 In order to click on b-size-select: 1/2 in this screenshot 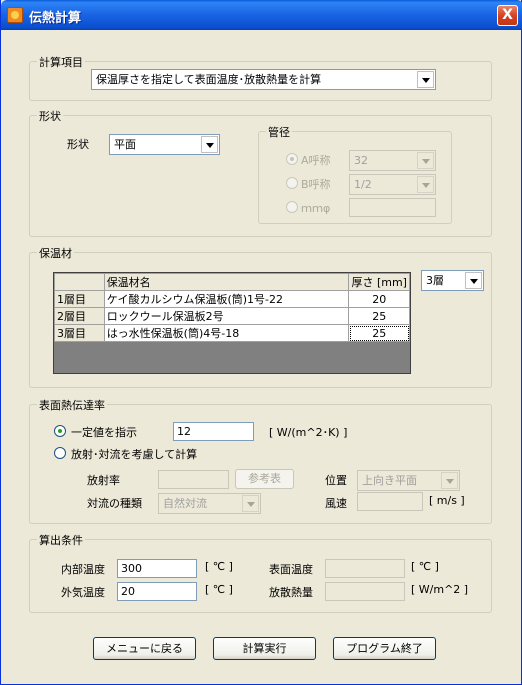, I will do `click(392, 184)`.